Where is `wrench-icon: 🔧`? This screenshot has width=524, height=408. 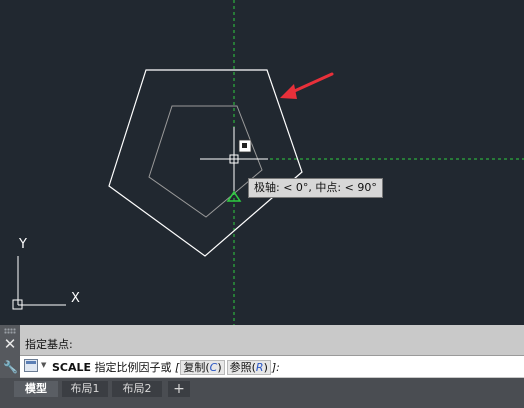
wrench-icon: 🔧 is located at coordinates (10, 367).